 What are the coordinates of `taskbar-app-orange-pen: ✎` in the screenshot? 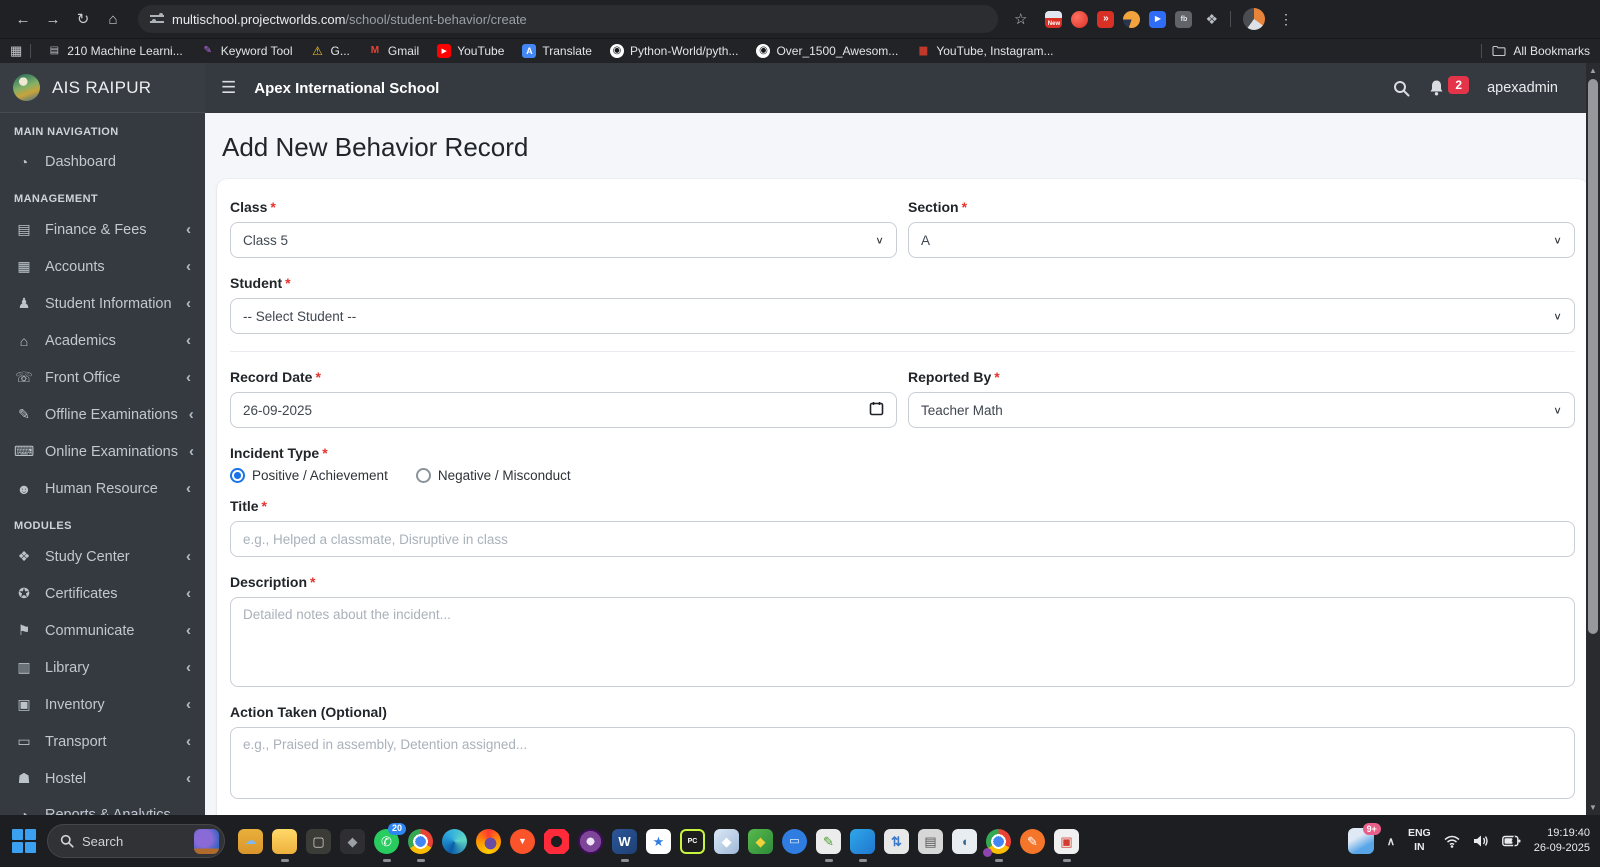 It's located at (1032, 841).